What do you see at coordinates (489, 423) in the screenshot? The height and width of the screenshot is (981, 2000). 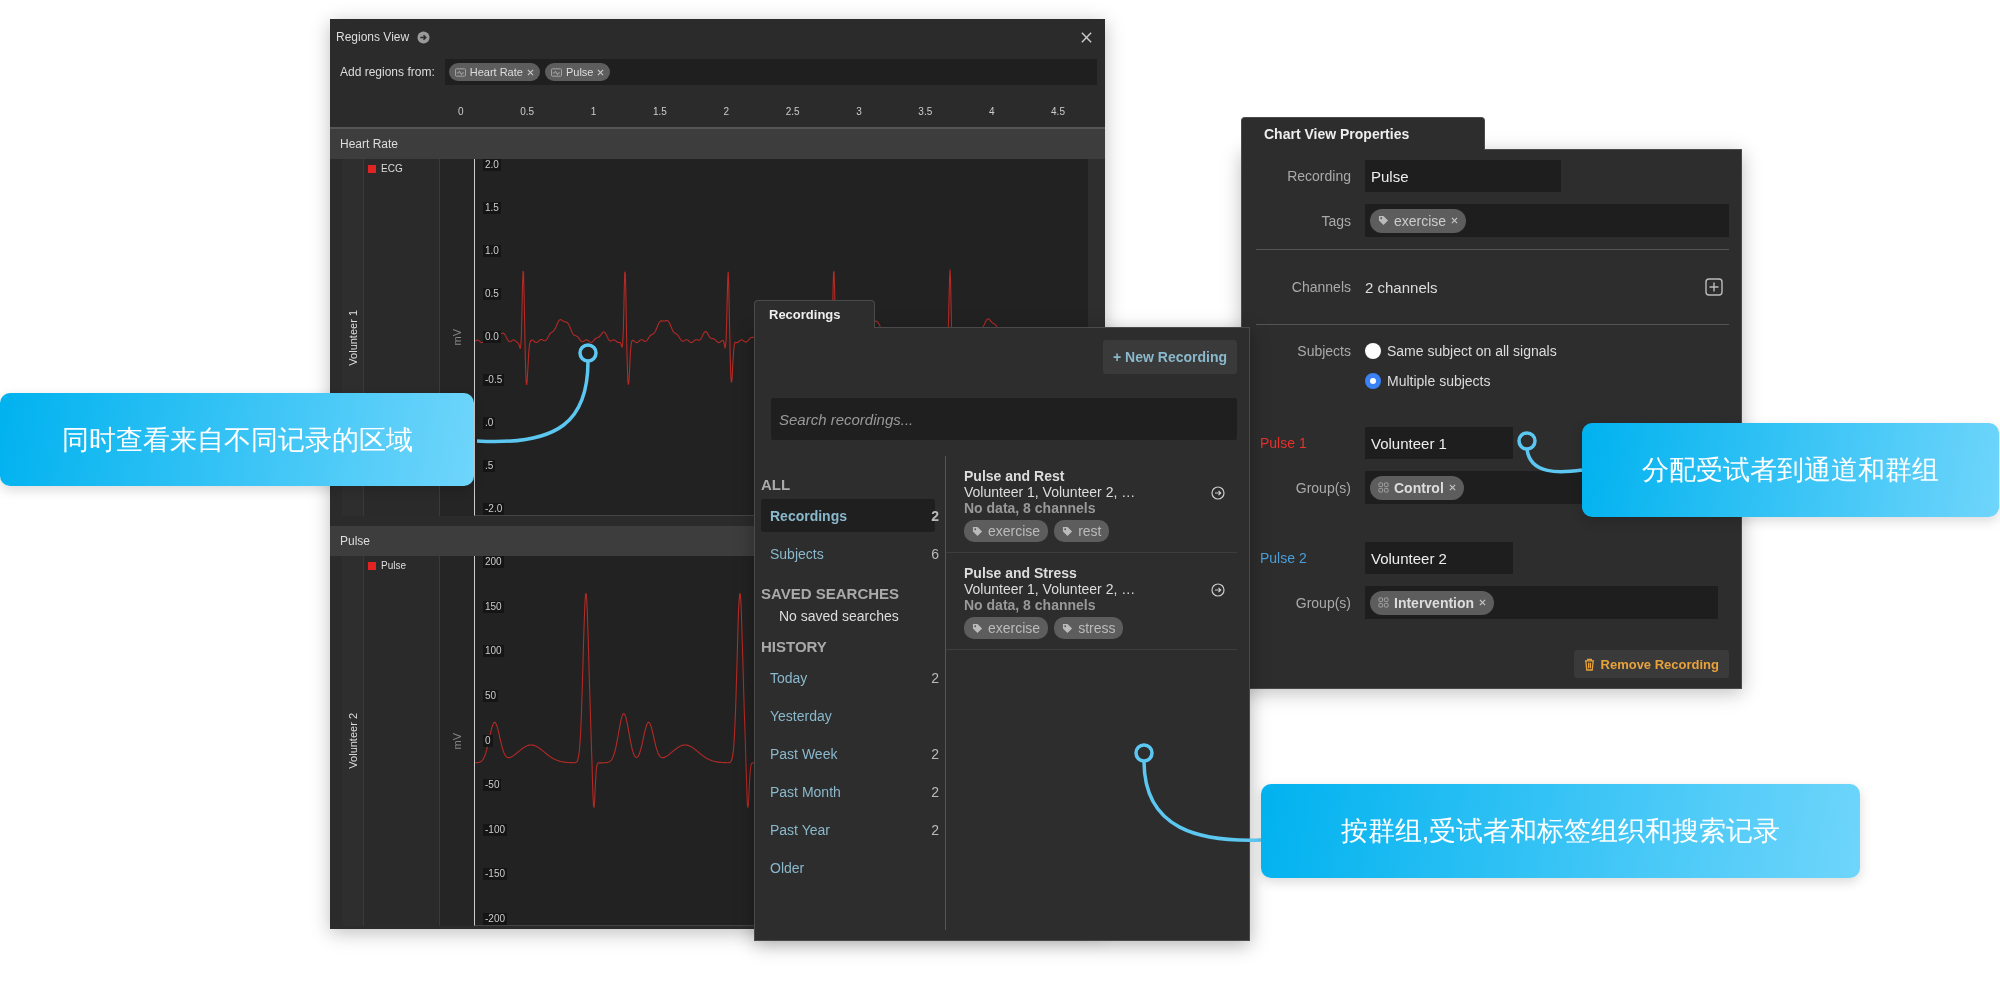 I see `axis-tick-label: .0` at bounding box center [489, 423].